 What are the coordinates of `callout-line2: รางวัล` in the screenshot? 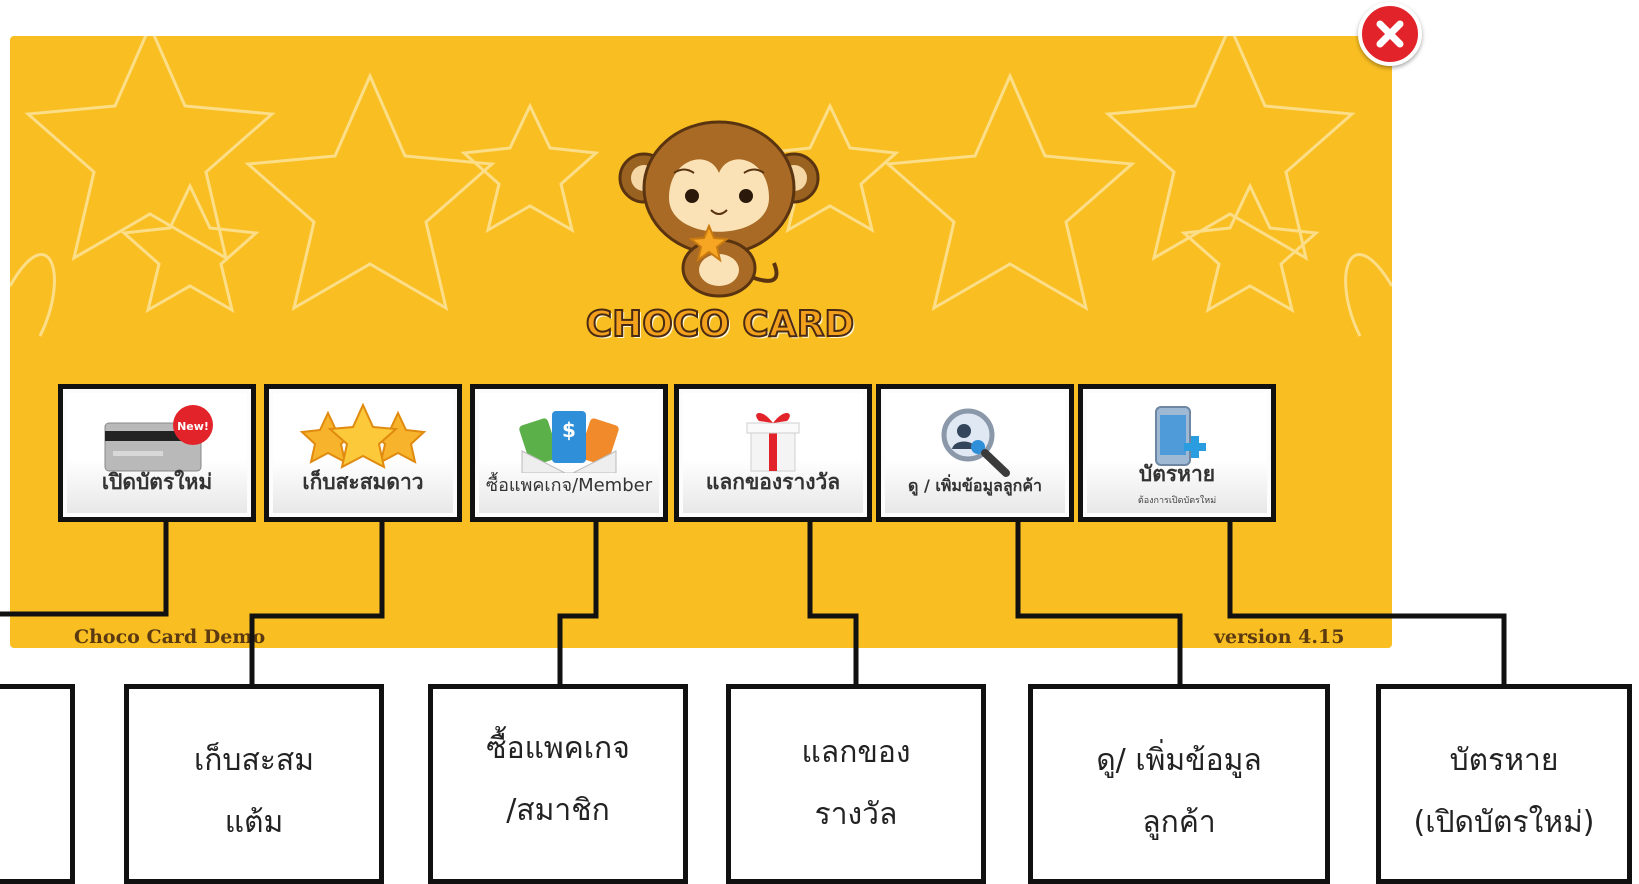 It's located at (856, 814).